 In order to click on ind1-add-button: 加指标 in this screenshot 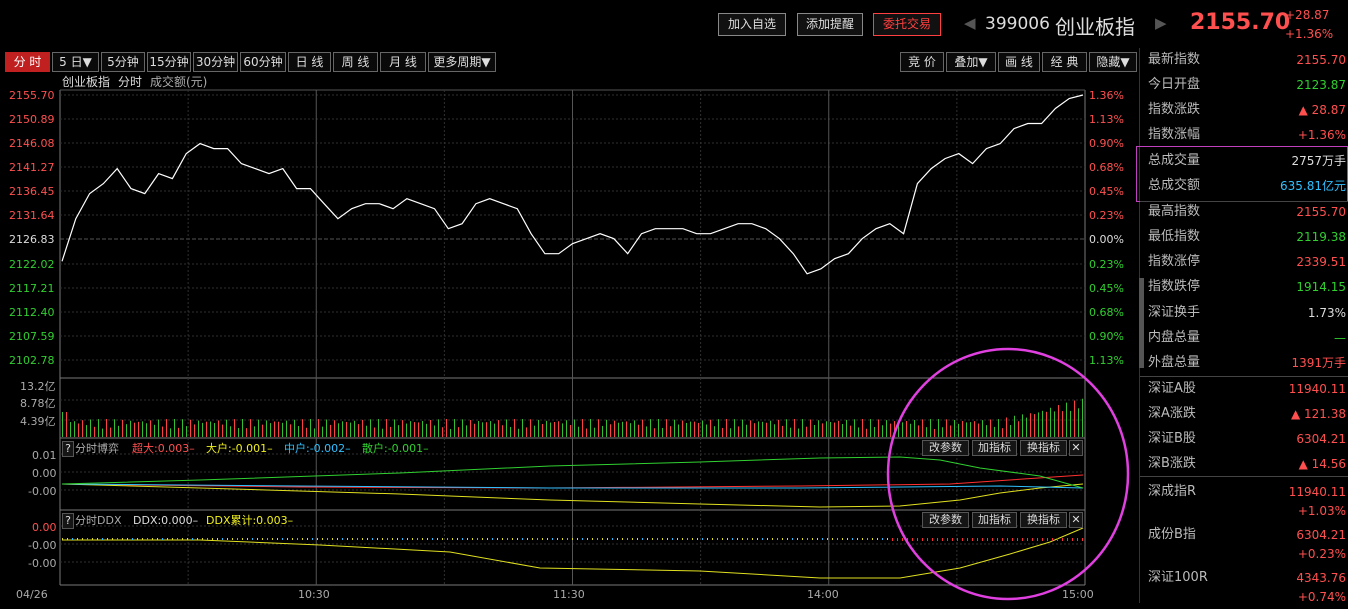, I will do `click(994, 448)`.